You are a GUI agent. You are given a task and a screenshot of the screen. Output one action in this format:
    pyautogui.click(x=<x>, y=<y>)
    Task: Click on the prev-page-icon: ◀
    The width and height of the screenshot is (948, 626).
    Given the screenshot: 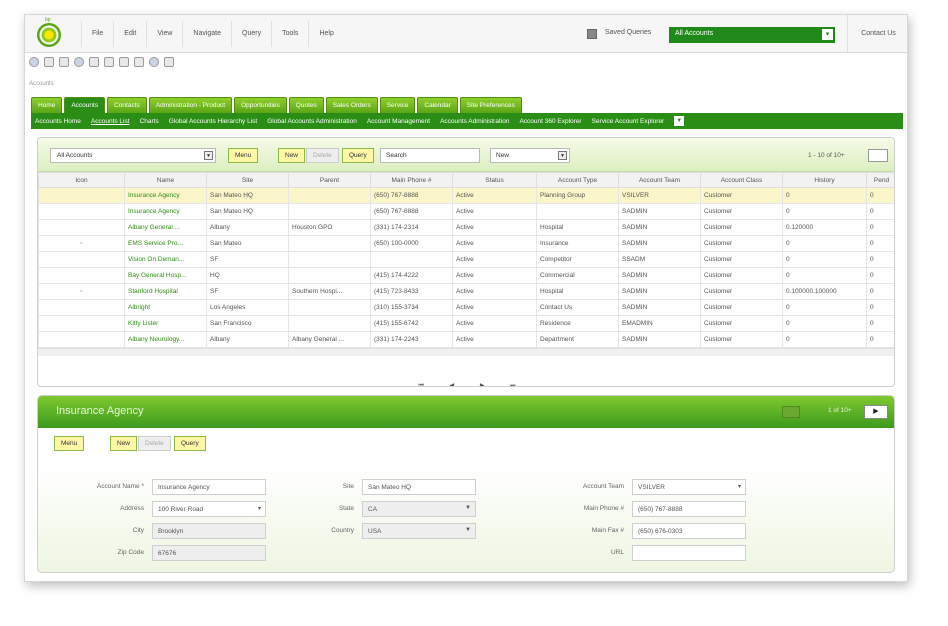 What is the action you would take?
    pyautogui.click(x=452, y=384)
    